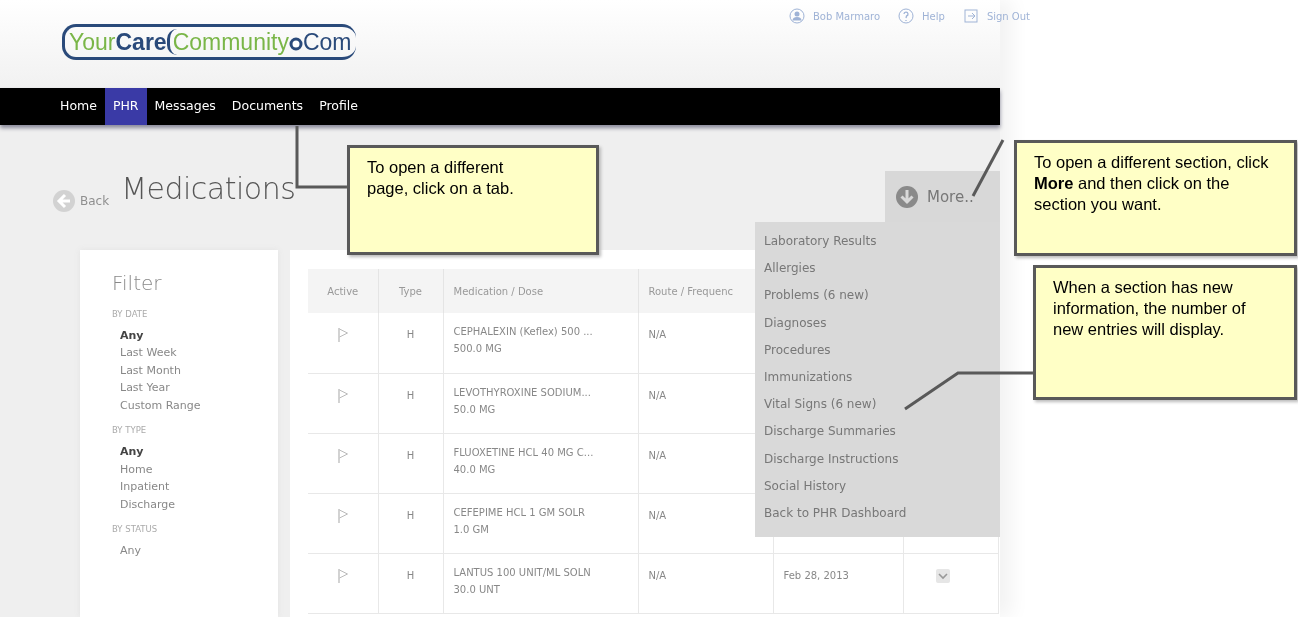  I want to click on user-icon, so click(797, 16).